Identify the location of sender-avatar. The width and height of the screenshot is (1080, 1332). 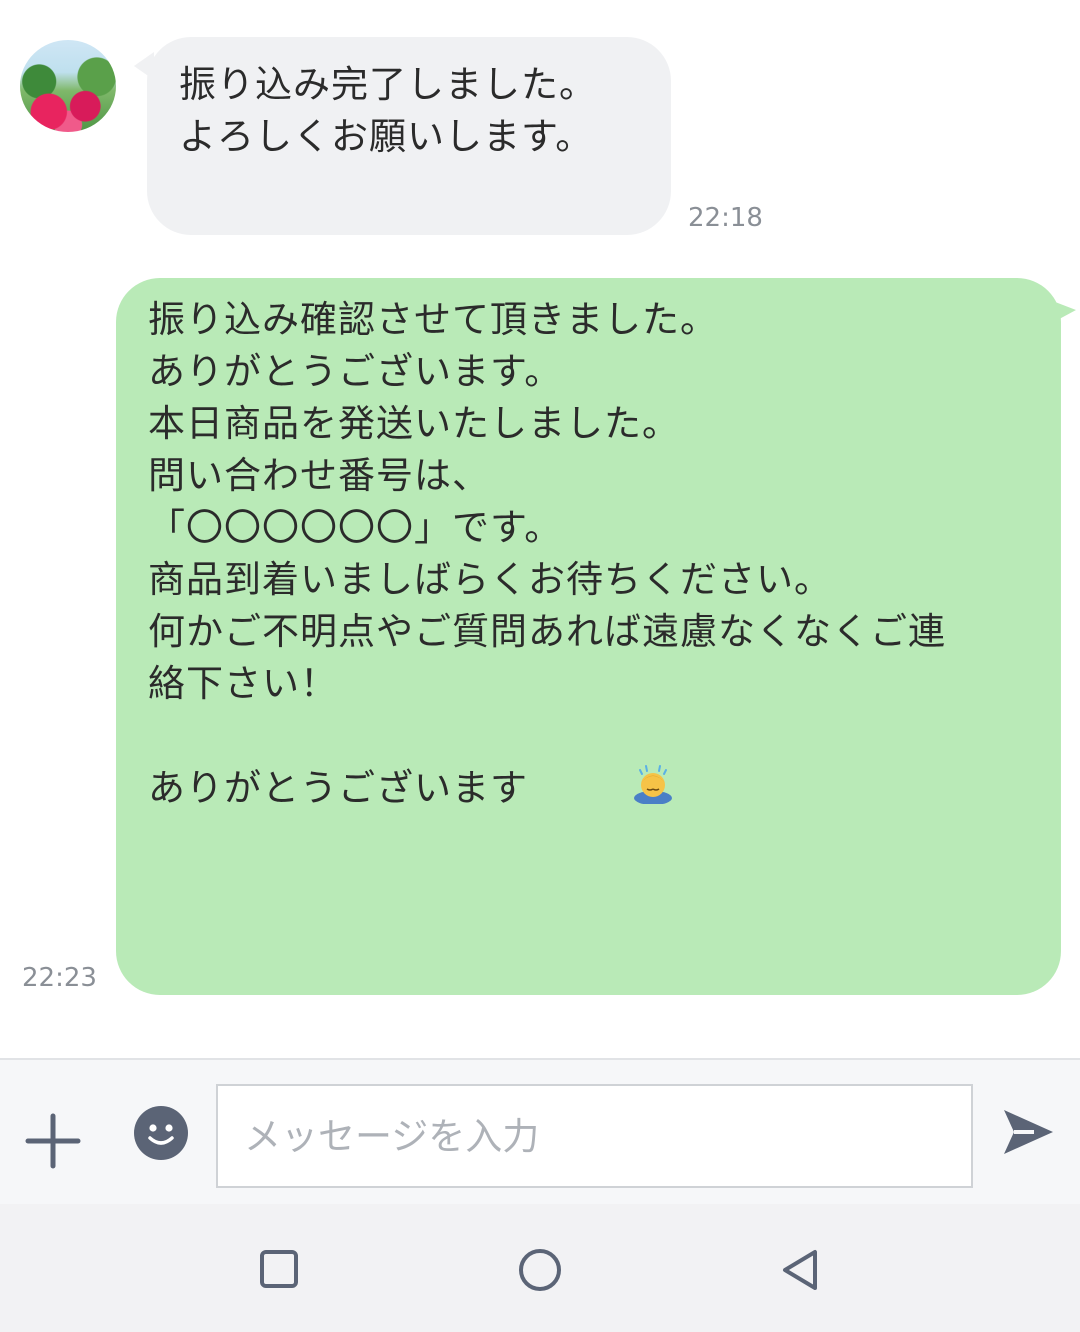
(68, 86).